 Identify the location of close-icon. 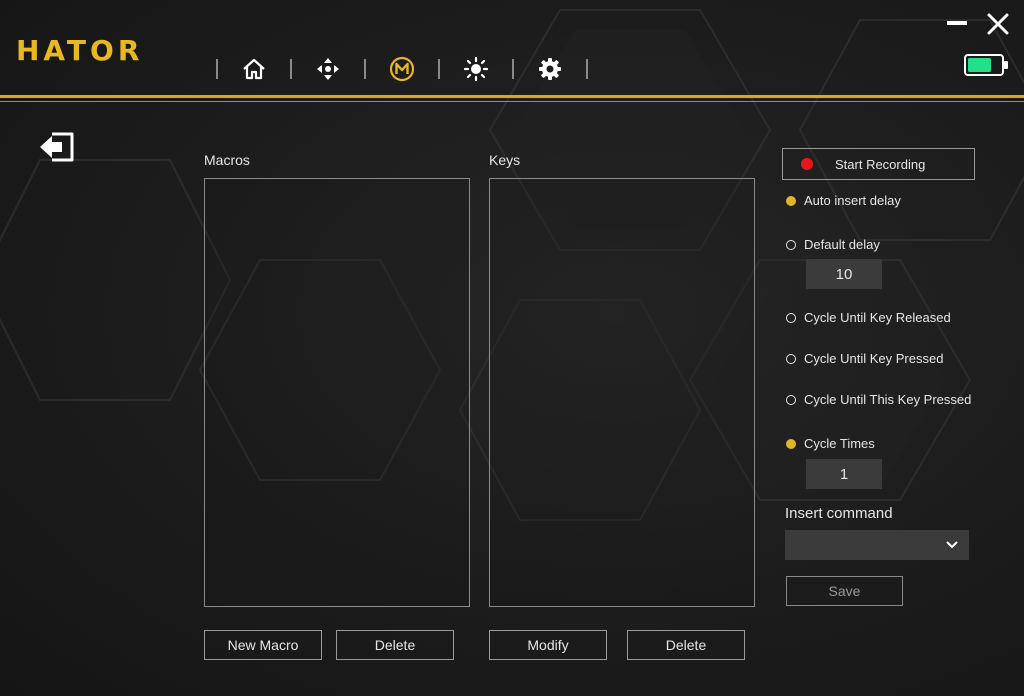
(998, 24).